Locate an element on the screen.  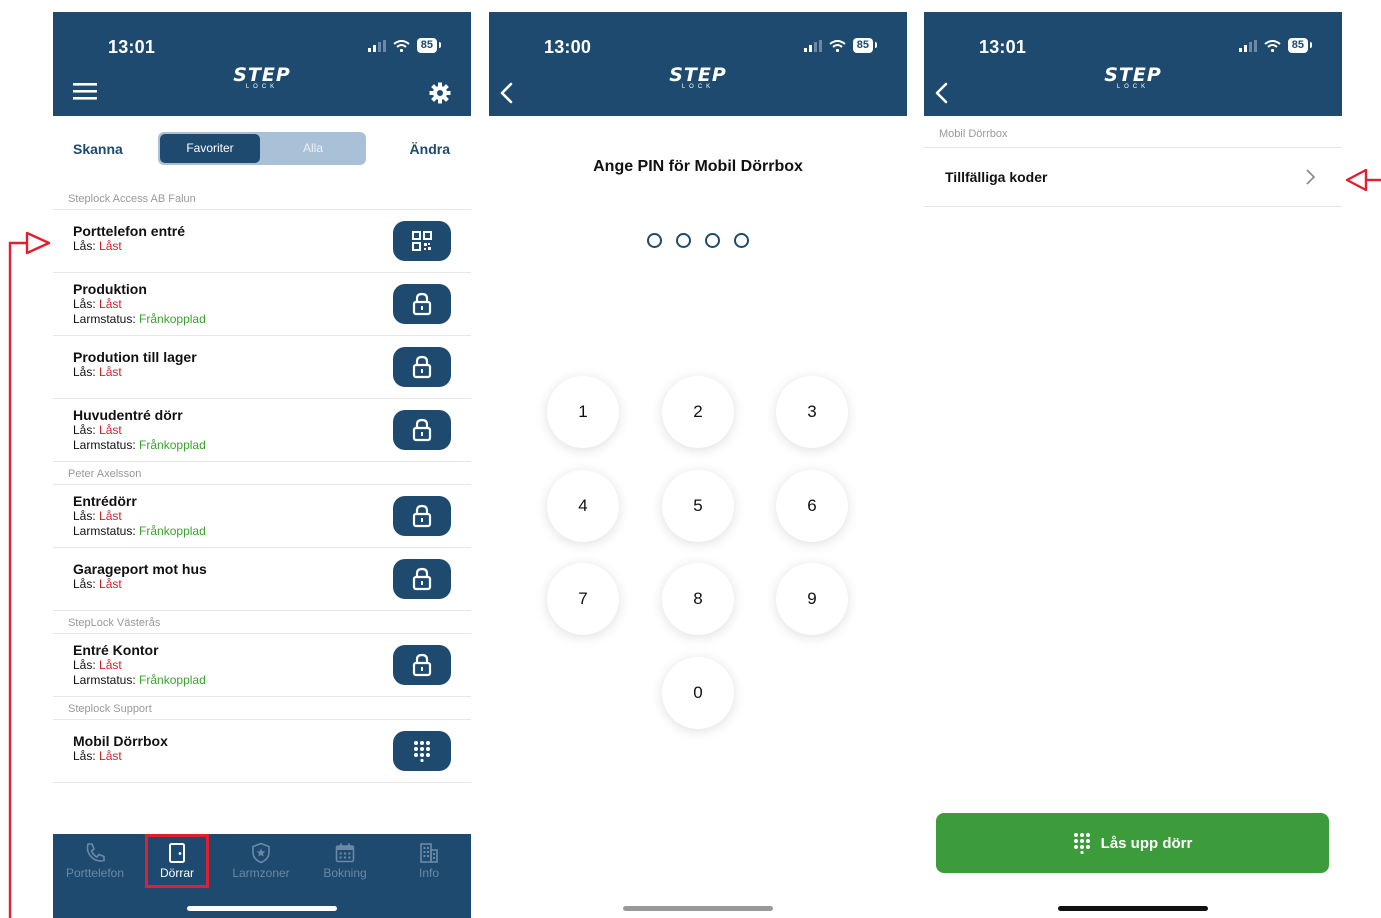
key-6: 6 is located at coordinates (812, 506).